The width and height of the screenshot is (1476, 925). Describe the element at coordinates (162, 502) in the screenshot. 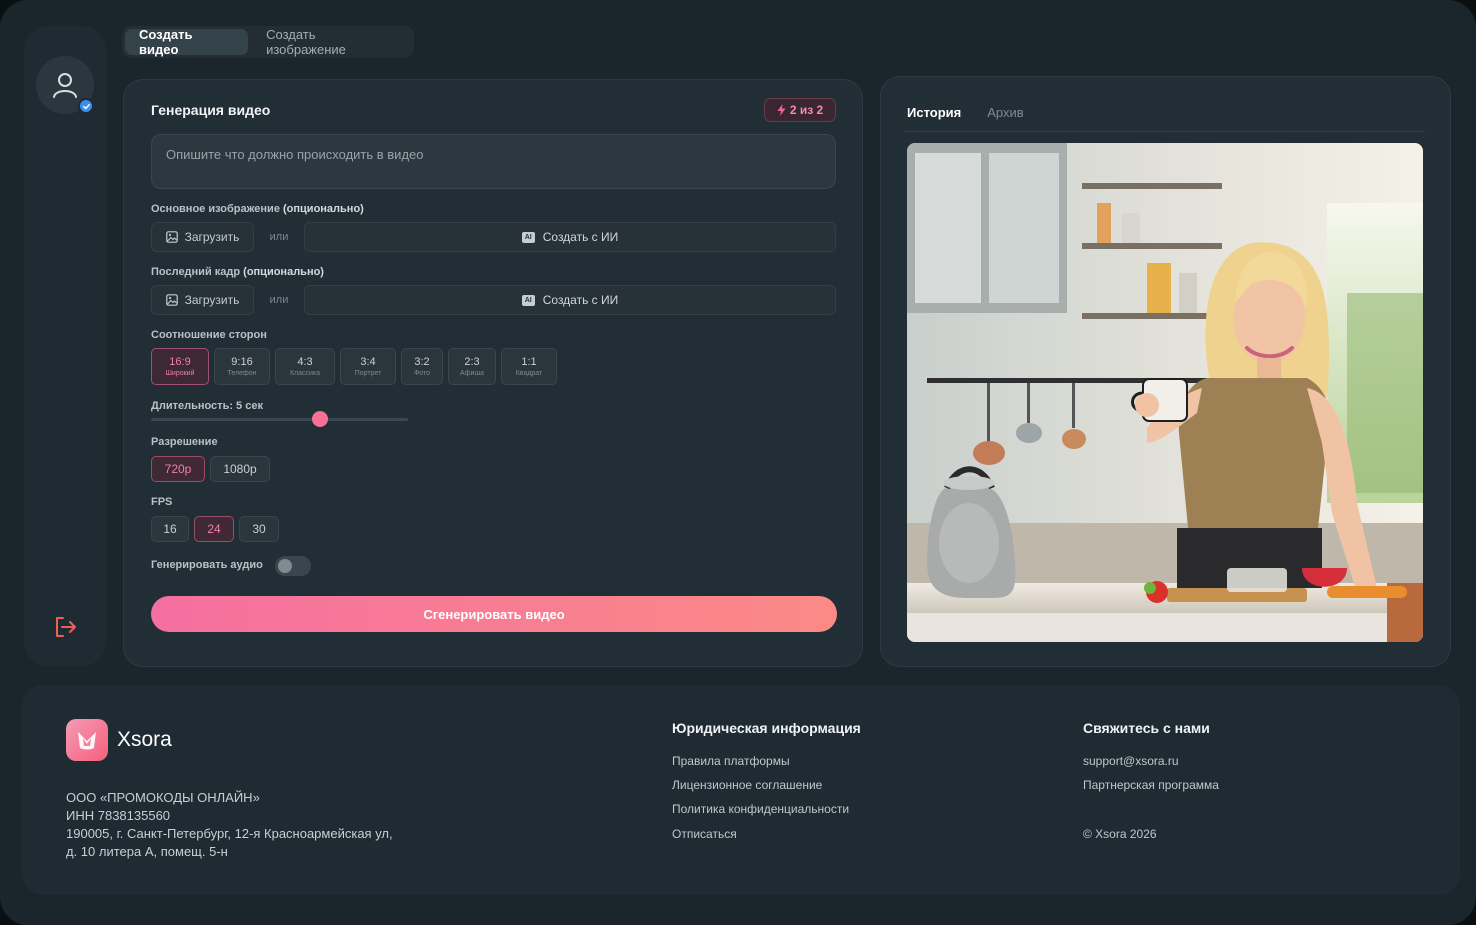

I see `fps-label: FPS` at that location.